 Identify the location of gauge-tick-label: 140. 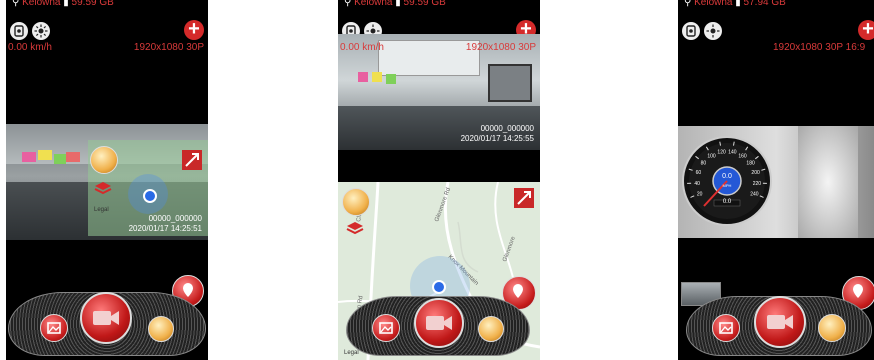
(732, 153).